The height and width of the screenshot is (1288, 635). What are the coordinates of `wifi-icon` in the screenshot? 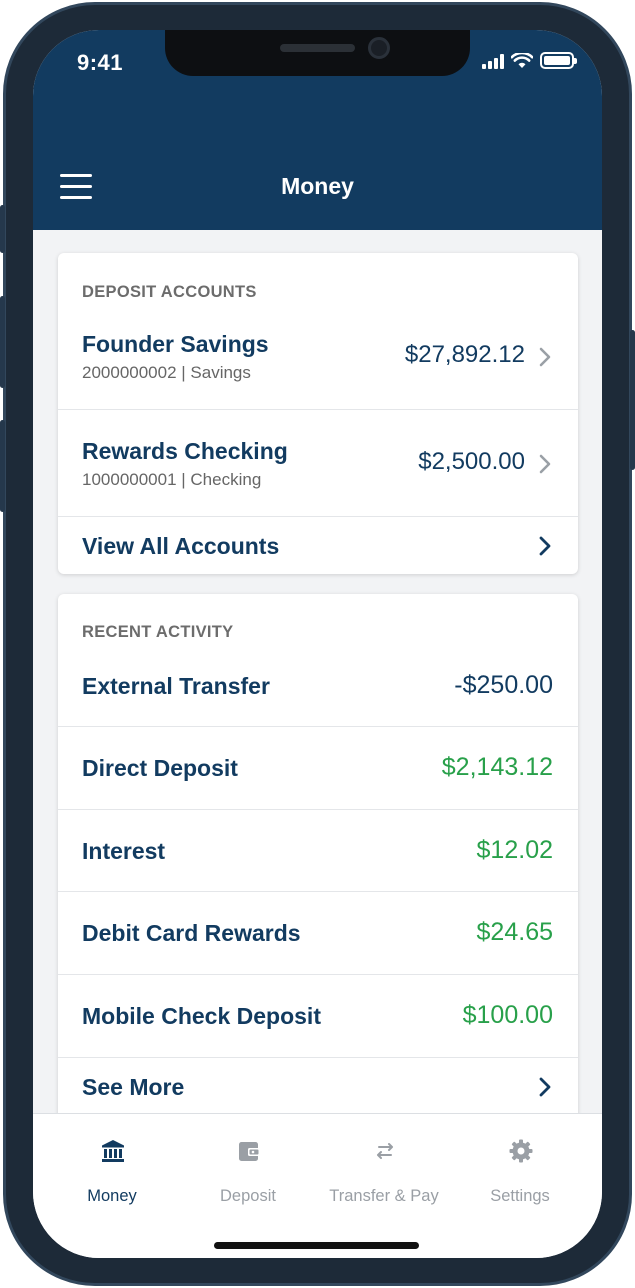 It's located at (522, 60).